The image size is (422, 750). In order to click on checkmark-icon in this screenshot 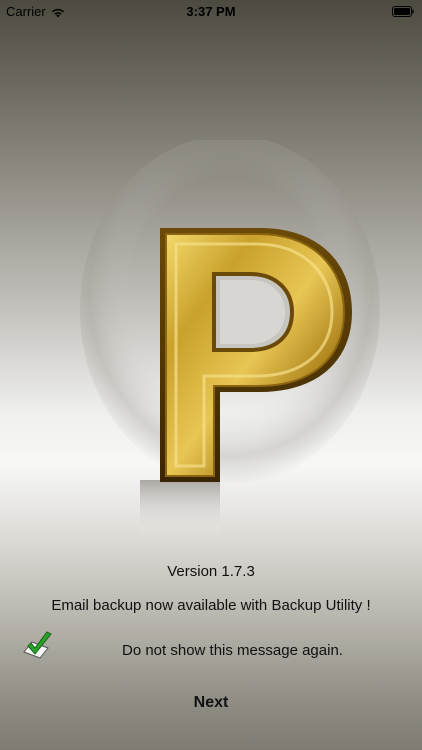, I will do `click(37, 645)`.